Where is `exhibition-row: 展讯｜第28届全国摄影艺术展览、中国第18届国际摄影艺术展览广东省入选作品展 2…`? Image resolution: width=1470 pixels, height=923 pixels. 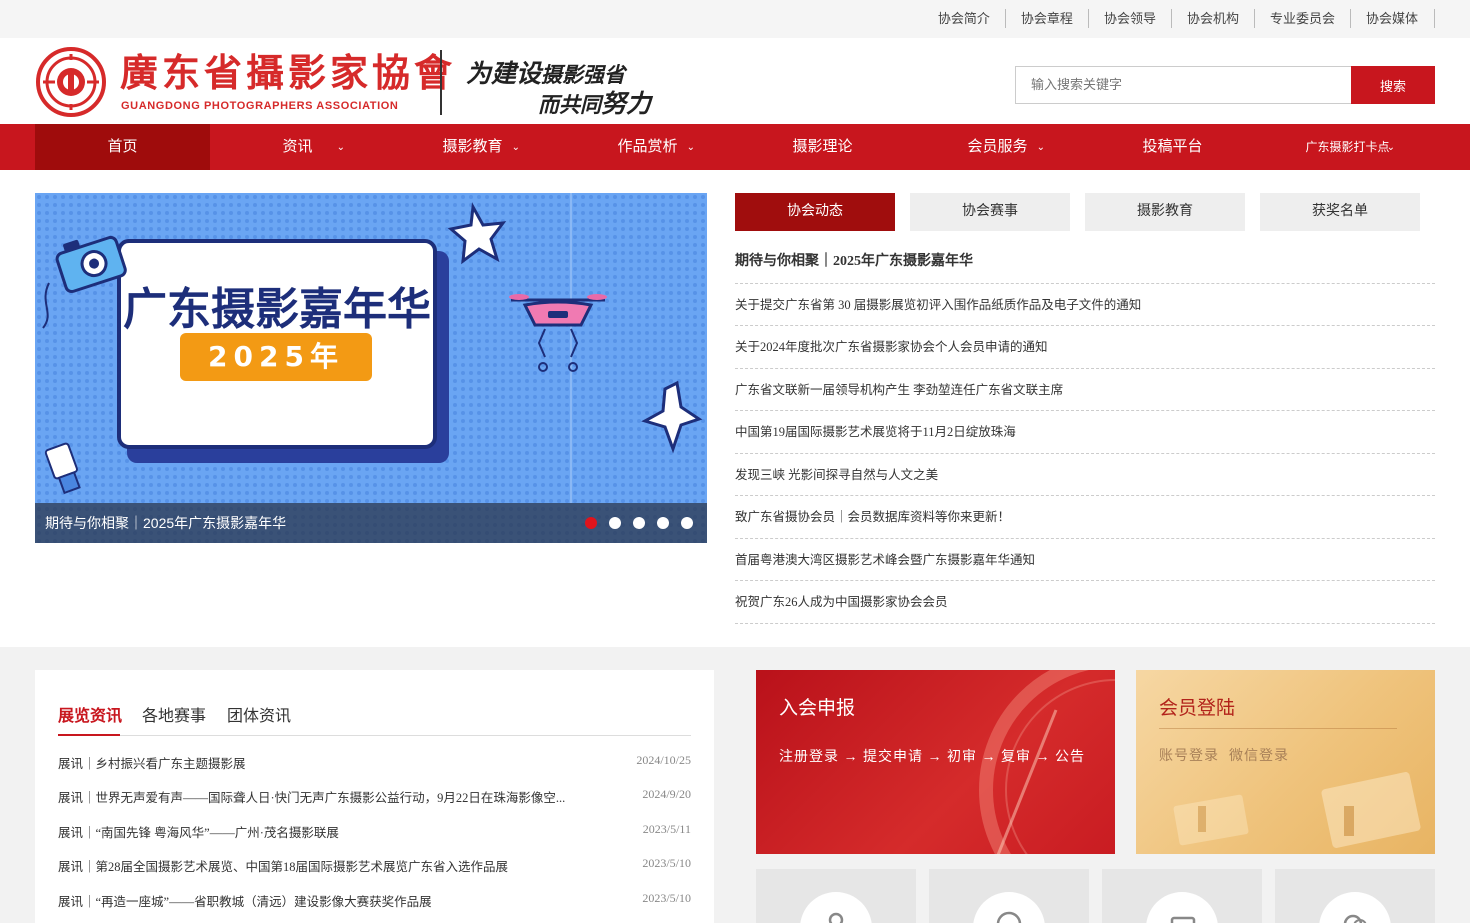
exhibition-row: 展讯｜第28届全国摄影艺术展览、中国第18届国际摄影艺术展览广东省入选作品展 2… is located at coordinates (374, 866).